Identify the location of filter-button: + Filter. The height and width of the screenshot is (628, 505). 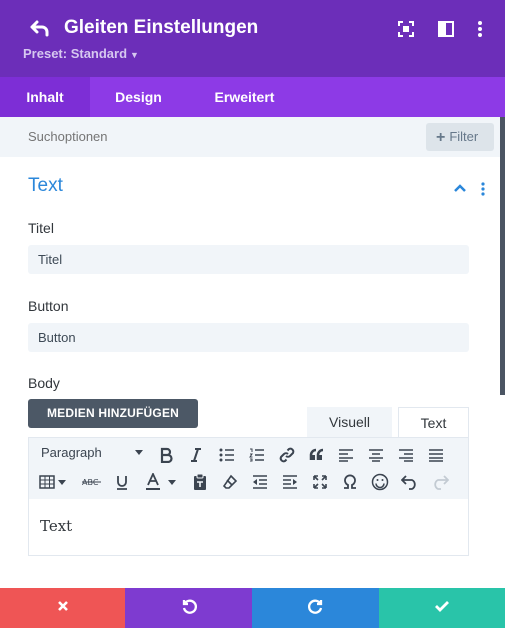
(460, 137).